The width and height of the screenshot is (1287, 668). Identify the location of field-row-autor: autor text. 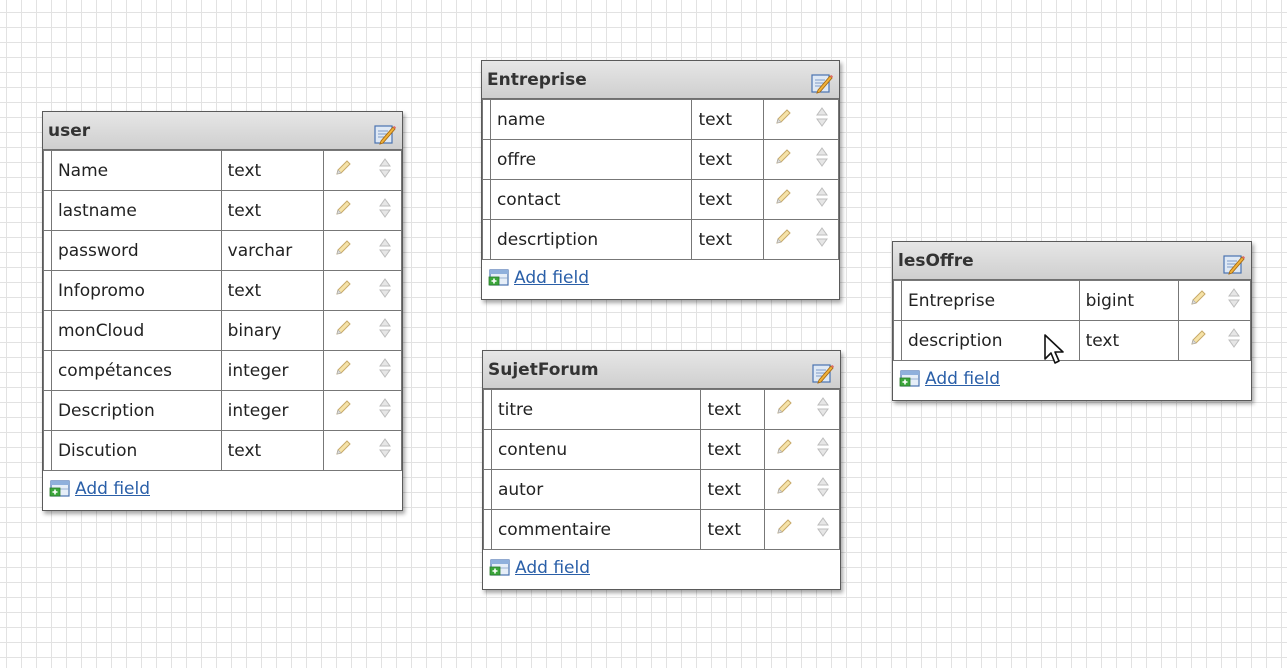
(661, 489).